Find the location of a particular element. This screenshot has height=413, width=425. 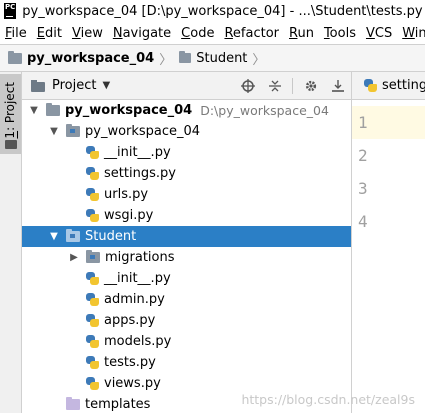

caret-down-icon: ▼ is located at coordinates (106, 85).